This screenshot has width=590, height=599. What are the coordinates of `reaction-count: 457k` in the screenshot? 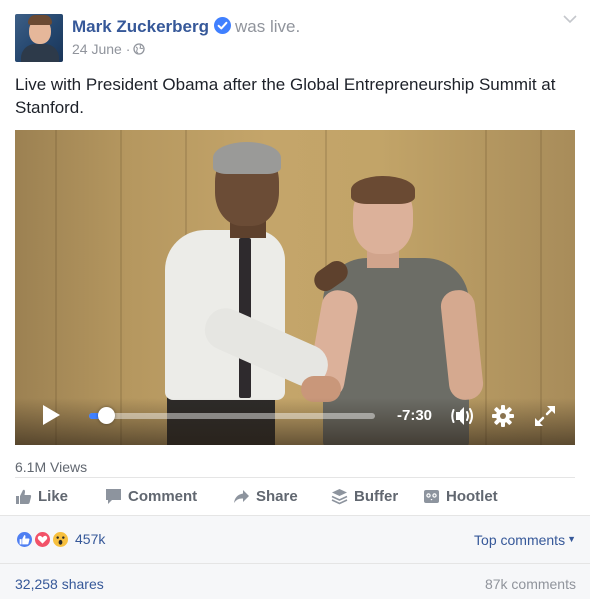 It's located at (90, 539).